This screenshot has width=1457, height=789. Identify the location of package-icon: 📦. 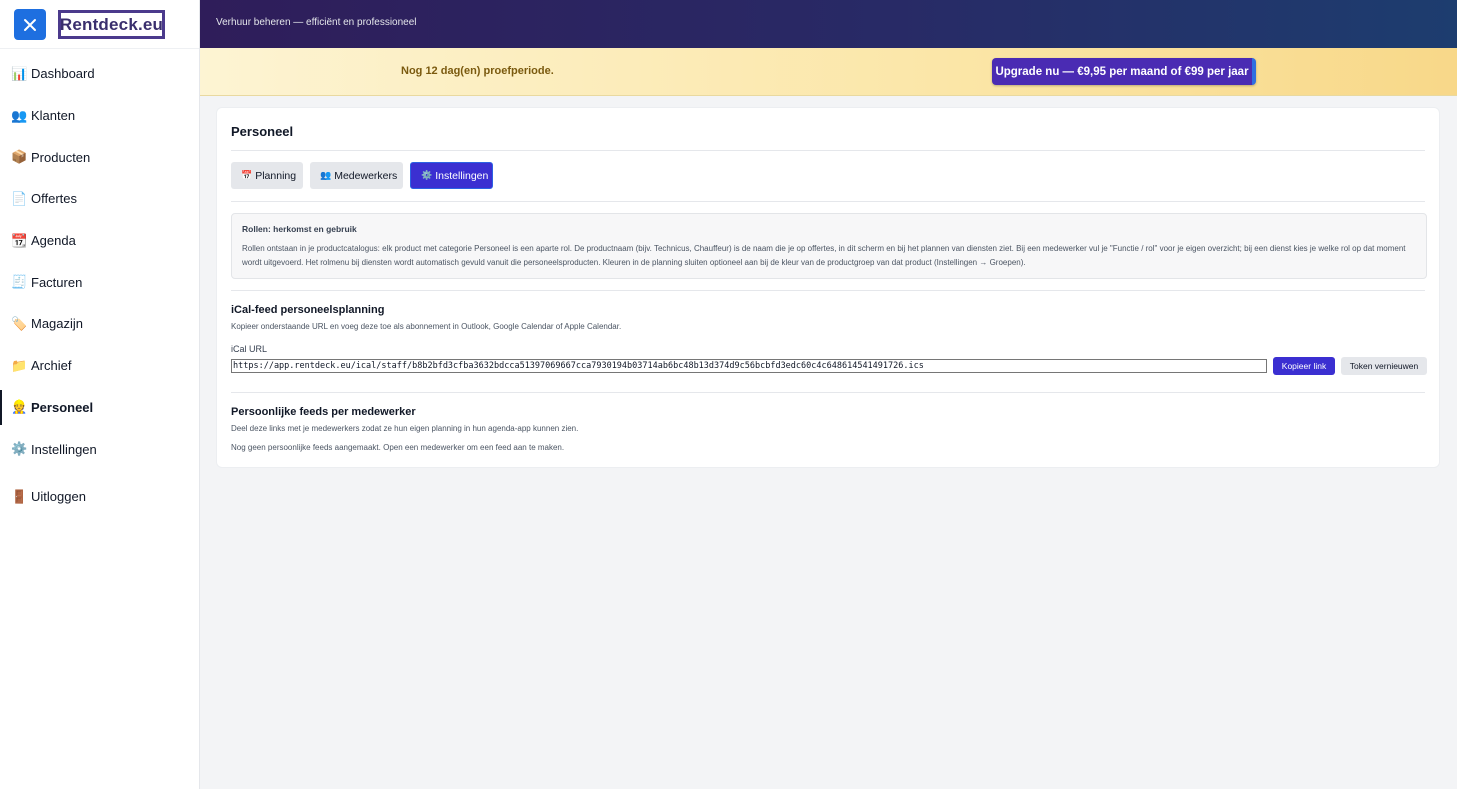
(19, 157).